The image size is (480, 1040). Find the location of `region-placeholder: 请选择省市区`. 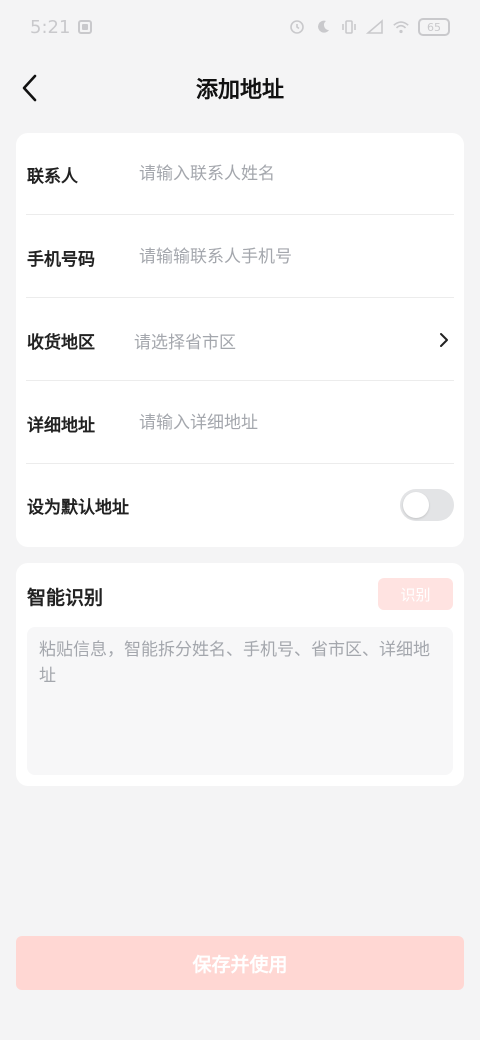

region-placeholder: 请选择省市区 is located at coordinates (185, 342).